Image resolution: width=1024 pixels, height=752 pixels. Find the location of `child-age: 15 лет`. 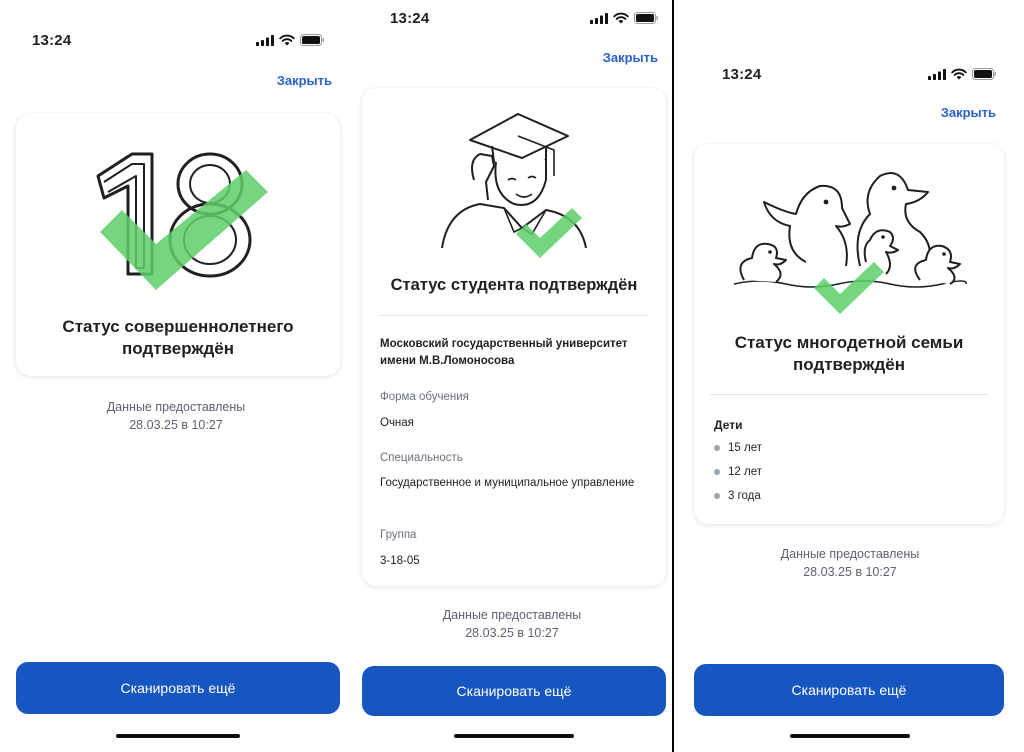

child-age: 15 лет is located at coordinates (745, 448).